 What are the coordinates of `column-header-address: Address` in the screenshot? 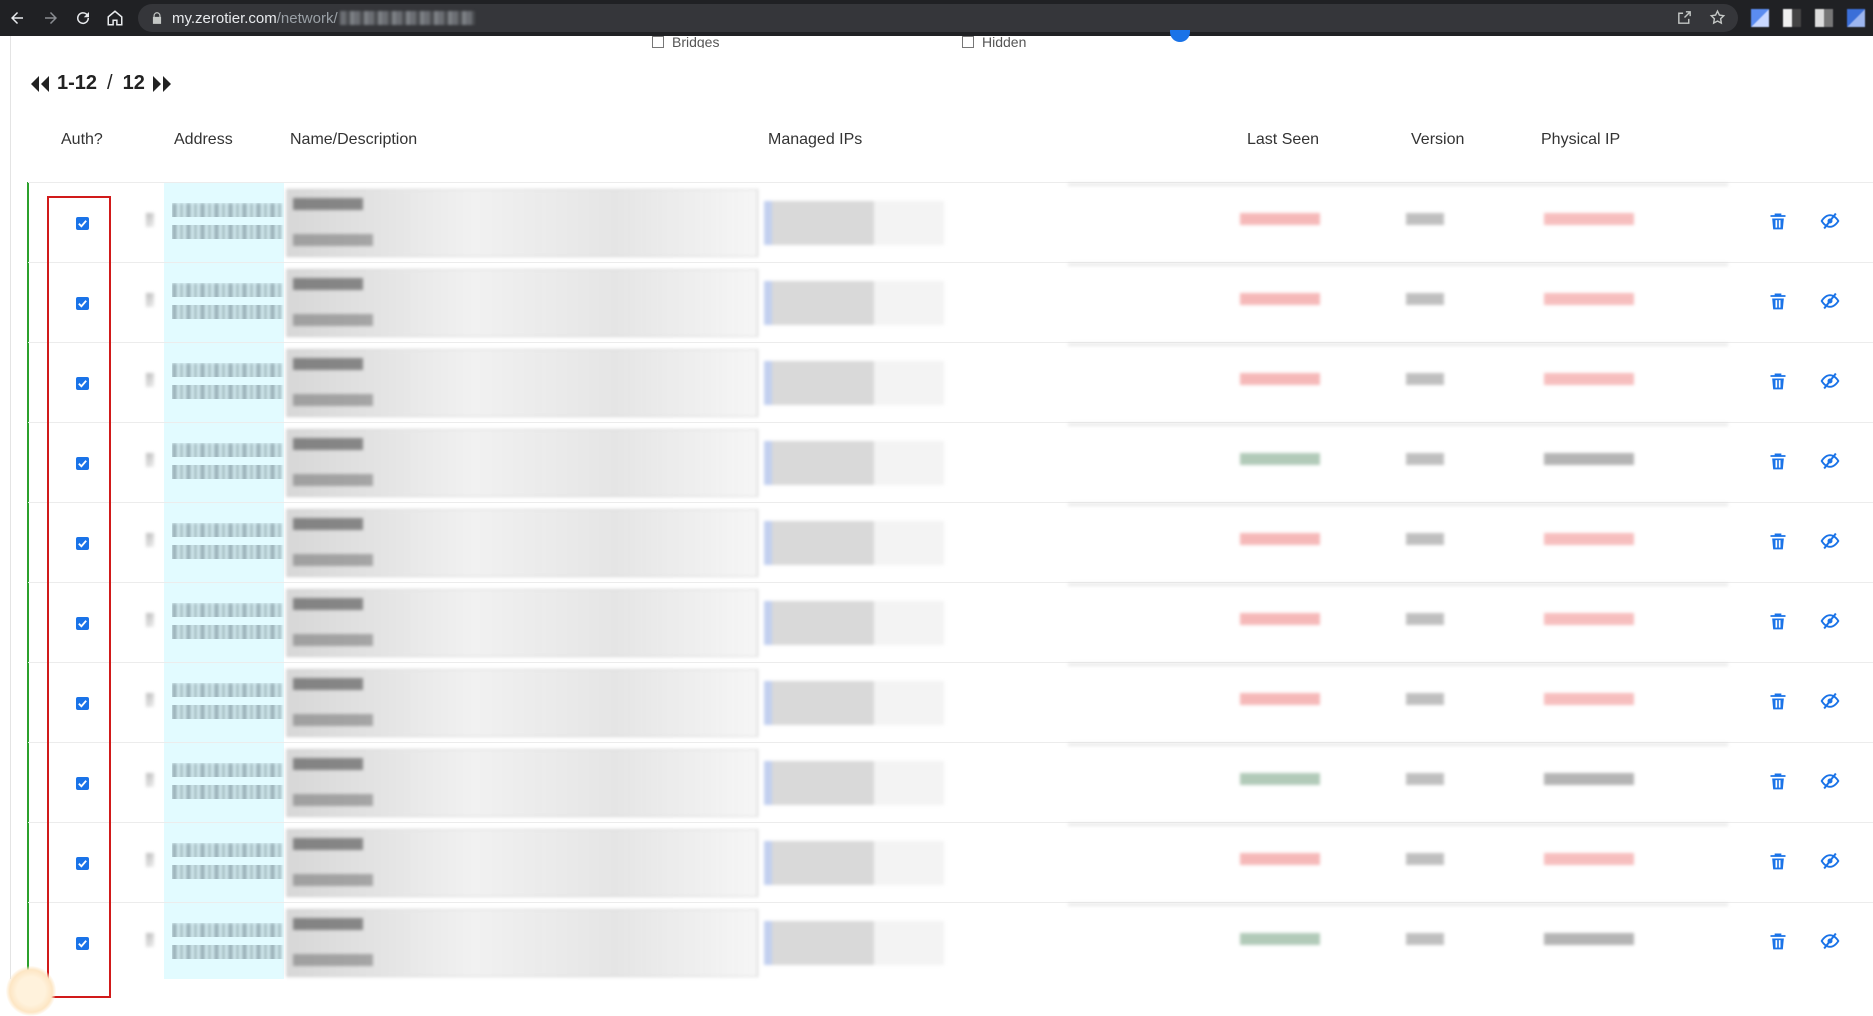 It's located at (203, 140).